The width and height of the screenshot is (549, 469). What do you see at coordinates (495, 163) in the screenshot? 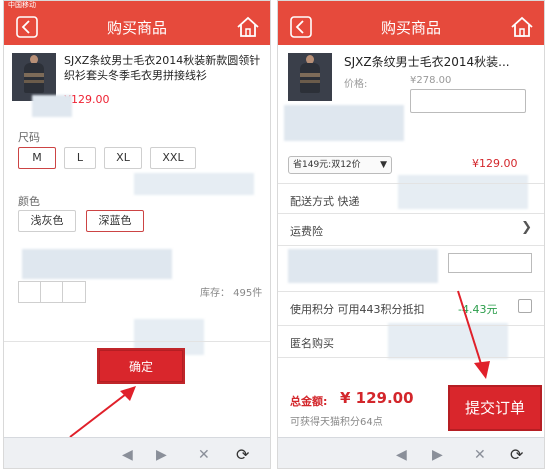
I see `subtotal-price: ¥129.00` at bounding box center [495, 163].